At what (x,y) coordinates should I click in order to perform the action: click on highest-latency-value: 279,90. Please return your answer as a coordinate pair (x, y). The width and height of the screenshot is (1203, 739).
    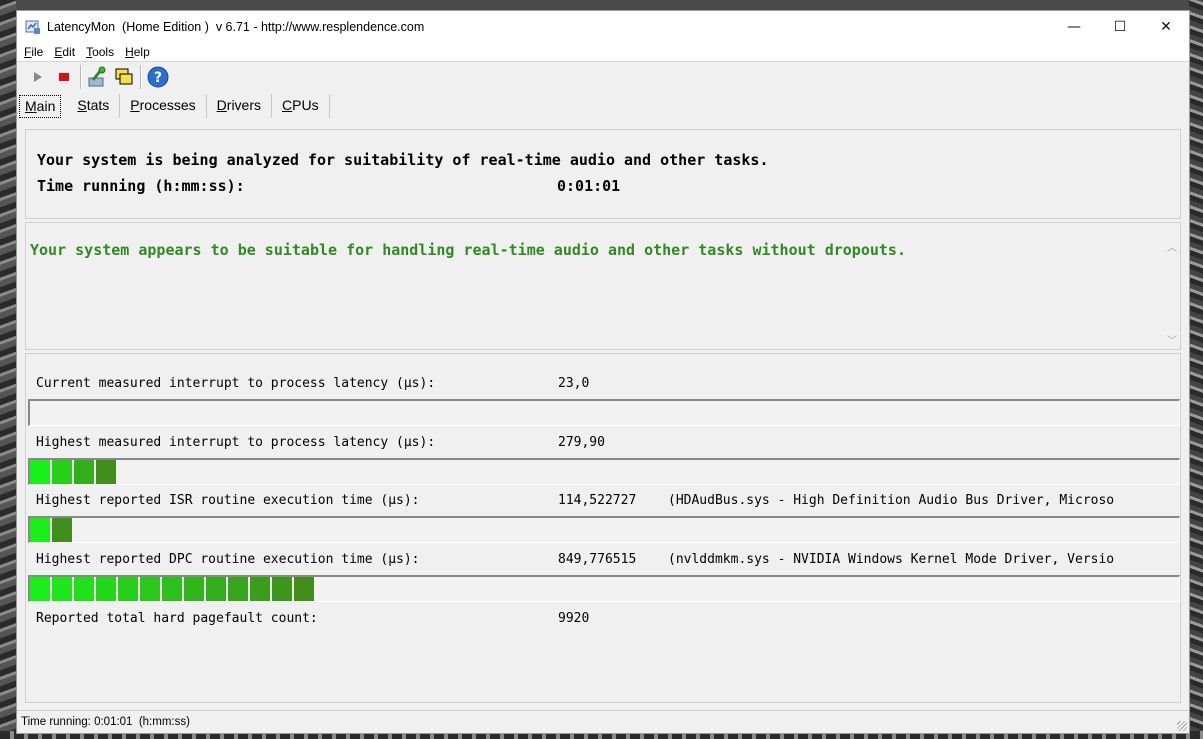
    Looking at the image, I should click on (581, 442).